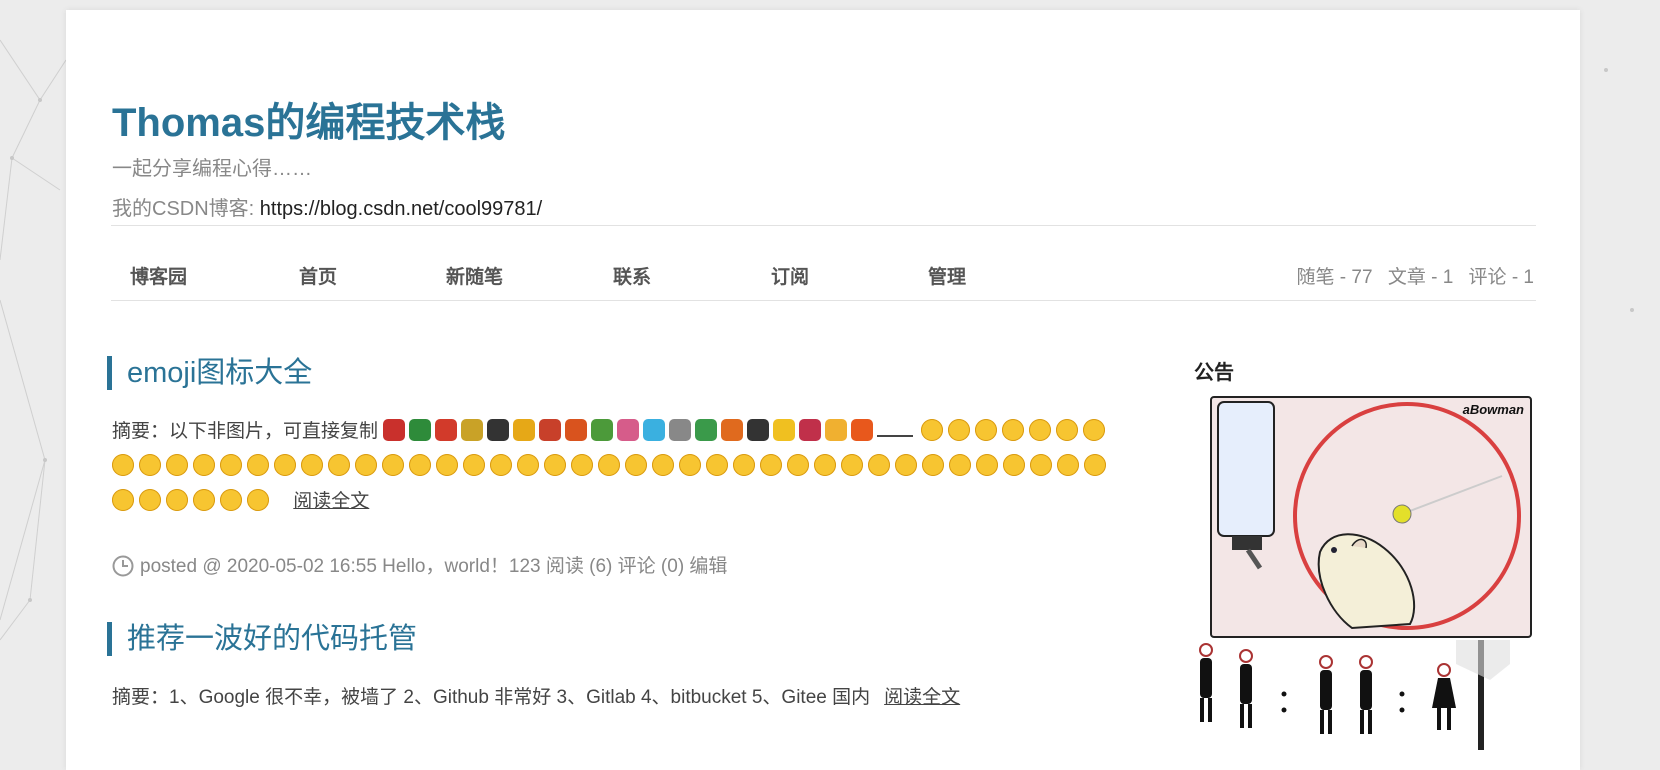 This screenshot has width=1660, height=770. What do you see at coordinates (474, 275) in the screenshot?
I see `nav-new-post: 新随笔` at bounding box center [474, 275].